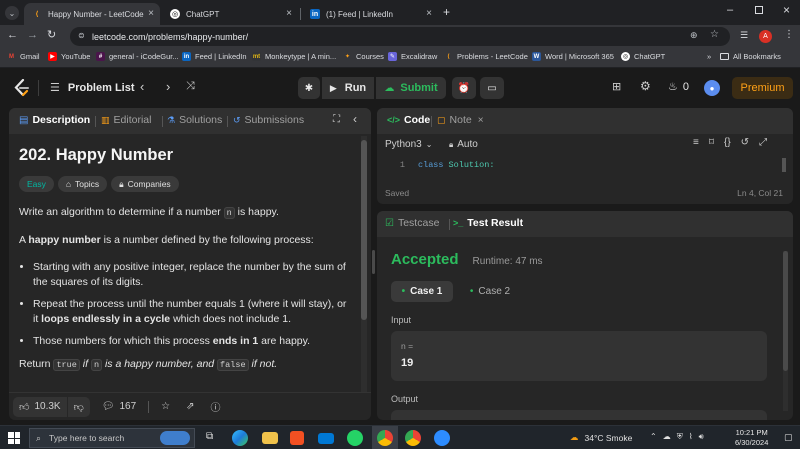 This screenshot has width=800, height=449. Describe the element at coordinates (270, 438) in the screenshot. I see `file-explorer-icon` at that location.